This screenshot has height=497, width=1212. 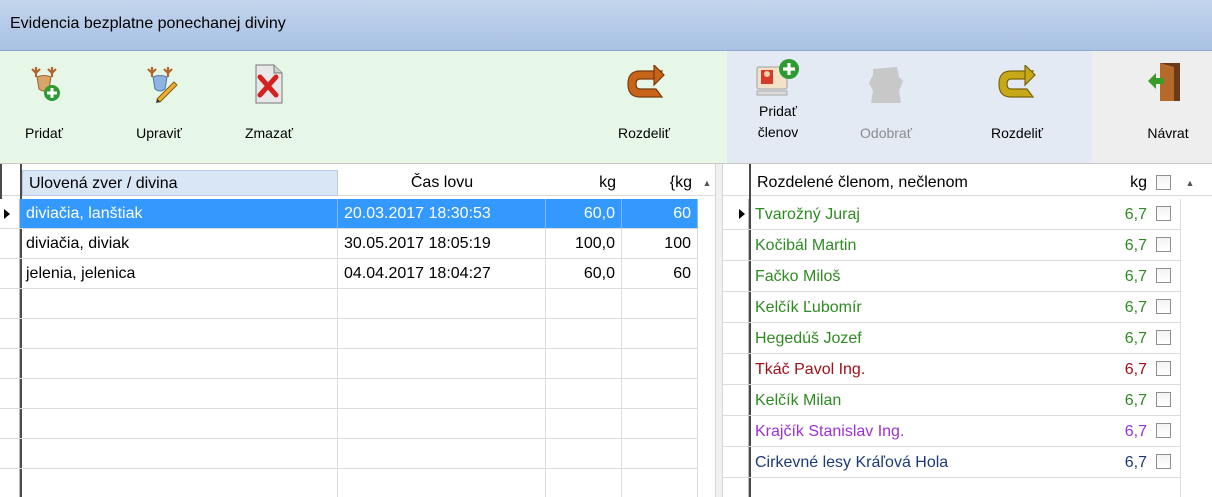 What do you see at coordinates (269, 107) in the screenshot?
I see `delete-button: Zmazať` at bounding box center [269, 107].